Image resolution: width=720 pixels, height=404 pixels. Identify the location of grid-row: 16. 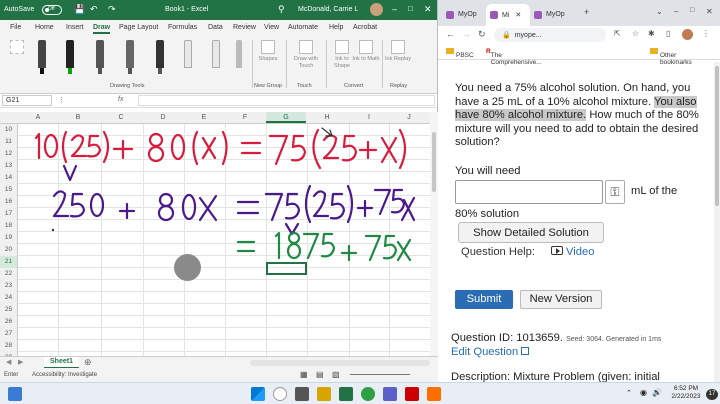
(215, 202).